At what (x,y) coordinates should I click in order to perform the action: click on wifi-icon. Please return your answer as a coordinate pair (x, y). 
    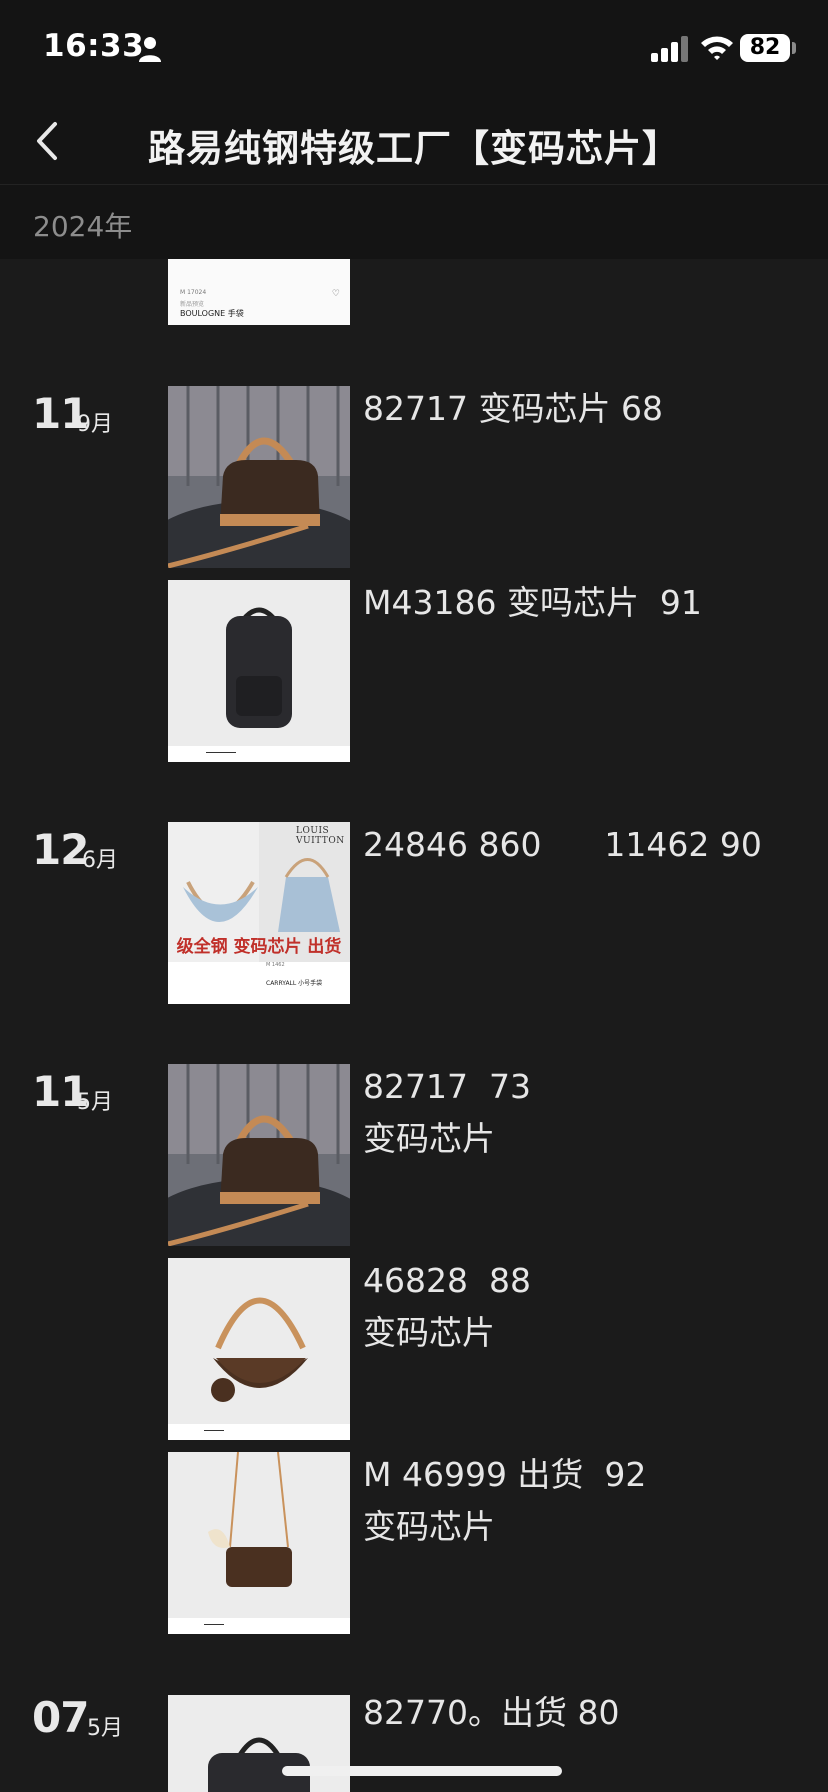
    Looking at the image, I should click on (717, 48).